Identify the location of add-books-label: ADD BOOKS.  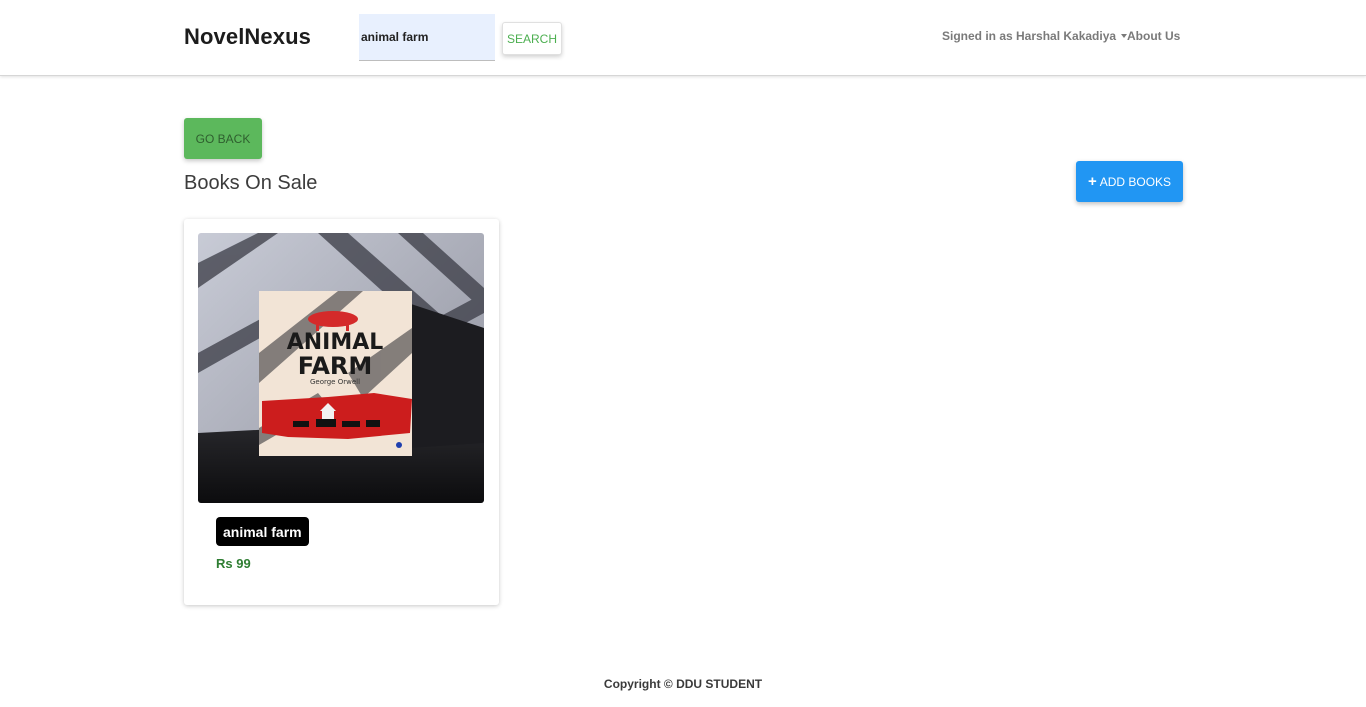
(1135, 181).